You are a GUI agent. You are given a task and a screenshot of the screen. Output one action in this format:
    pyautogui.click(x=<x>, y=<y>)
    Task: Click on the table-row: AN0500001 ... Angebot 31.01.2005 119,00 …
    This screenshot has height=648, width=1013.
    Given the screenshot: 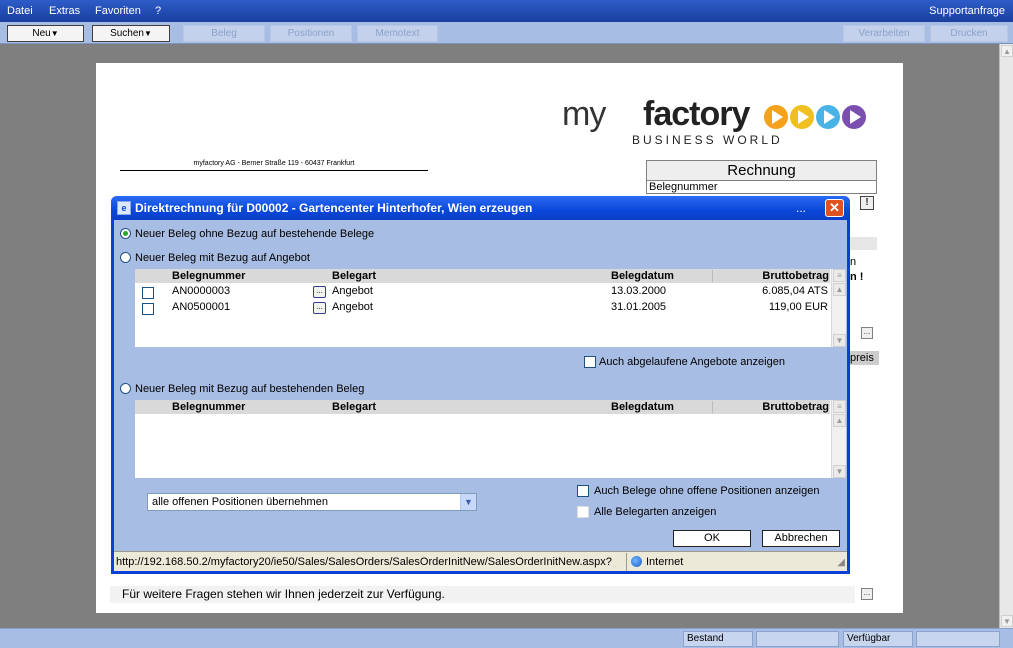 What is the action you would take?
    pyautogui.click(x=482, y=308)
    